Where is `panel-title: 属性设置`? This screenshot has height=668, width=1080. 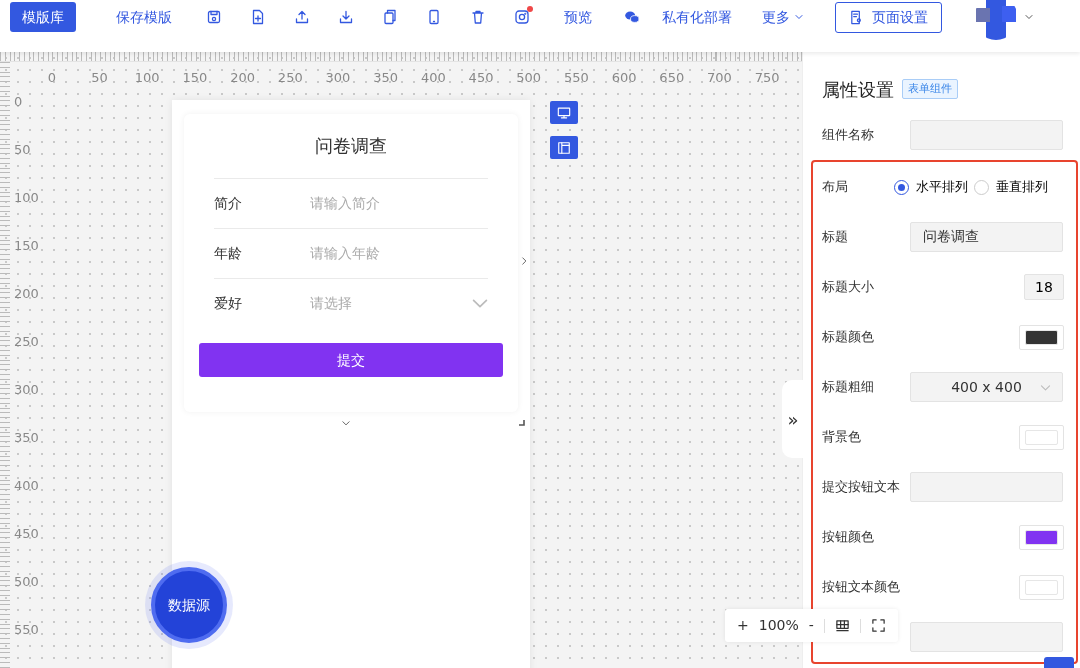
panel-title: 属性设置 is located at coordinates (858, 89).